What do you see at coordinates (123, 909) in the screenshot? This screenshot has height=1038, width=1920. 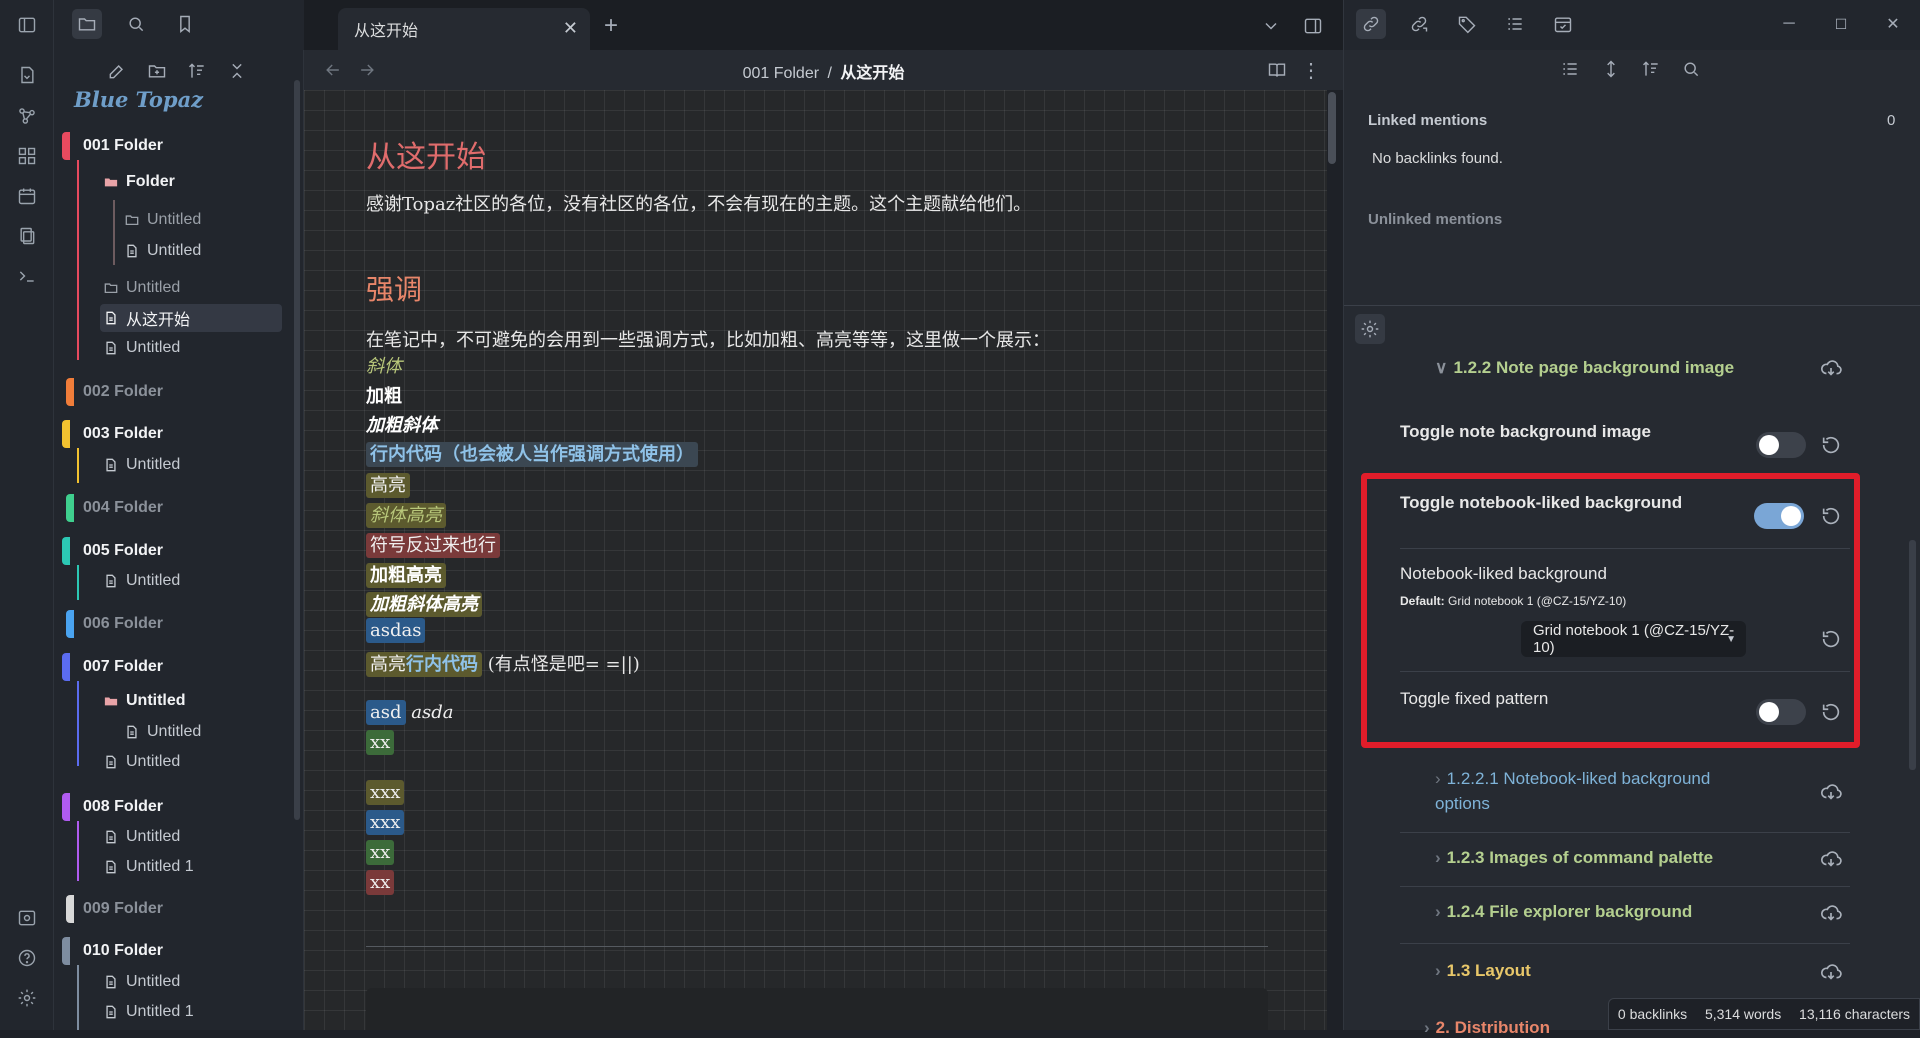 I see `folder-item: 009 Folder` at bounding box center [123, 909].